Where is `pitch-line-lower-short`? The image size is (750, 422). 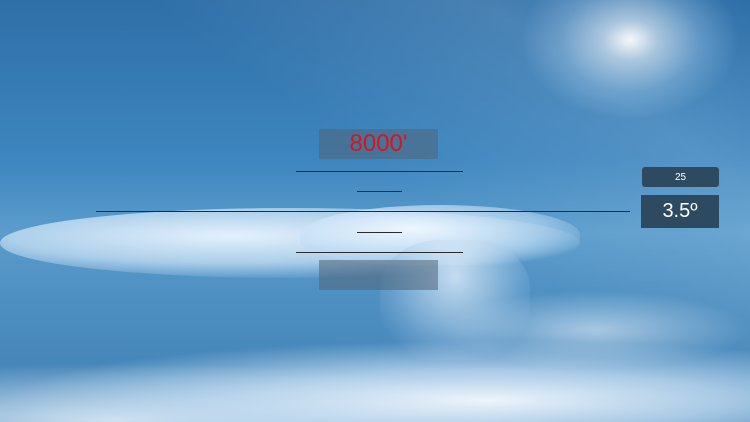 pitch-line-lower-short is located at coordinates (379, 232).